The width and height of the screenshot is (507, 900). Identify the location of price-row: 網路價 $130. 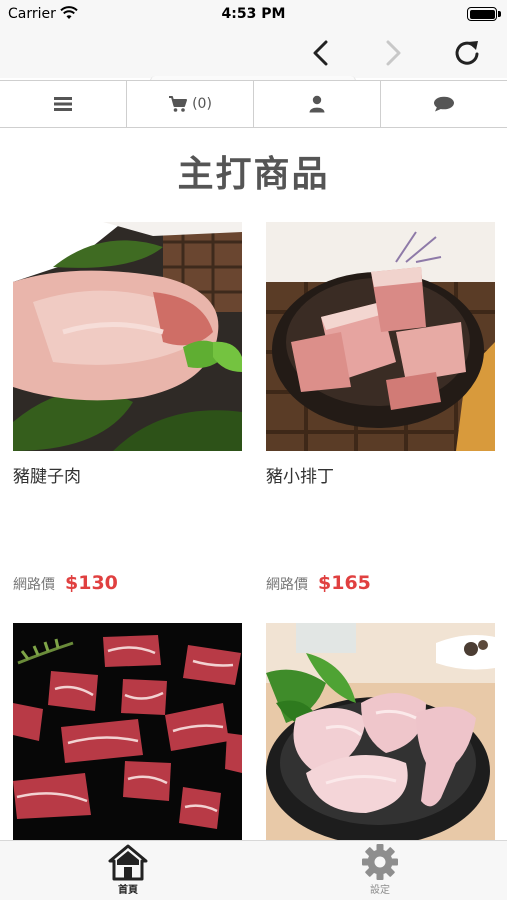
(65, 583).